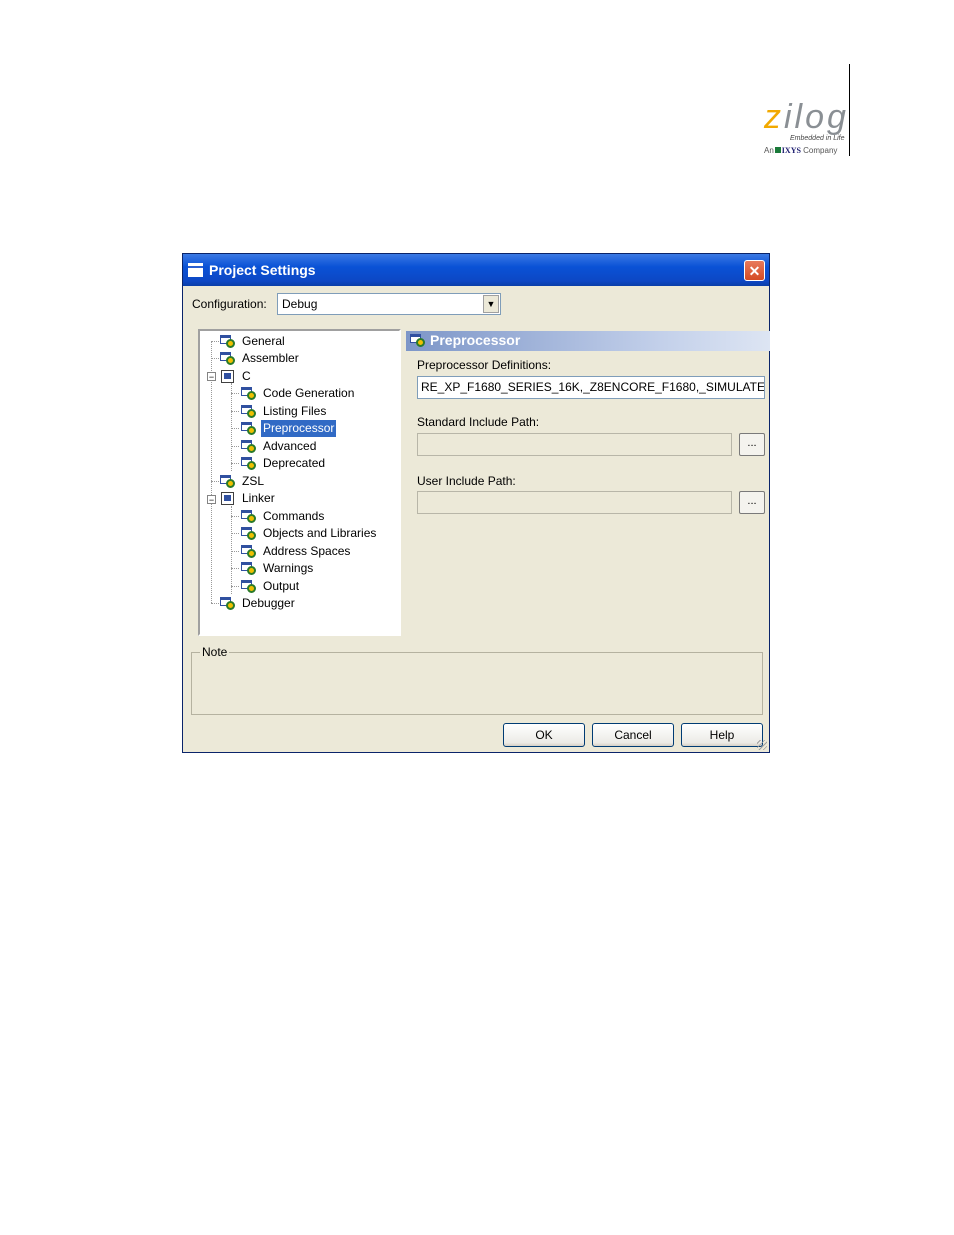  Describe the element at coordinates (389, 304) in the screenshot. I see `configuration-select: Debug ▼` at that location.